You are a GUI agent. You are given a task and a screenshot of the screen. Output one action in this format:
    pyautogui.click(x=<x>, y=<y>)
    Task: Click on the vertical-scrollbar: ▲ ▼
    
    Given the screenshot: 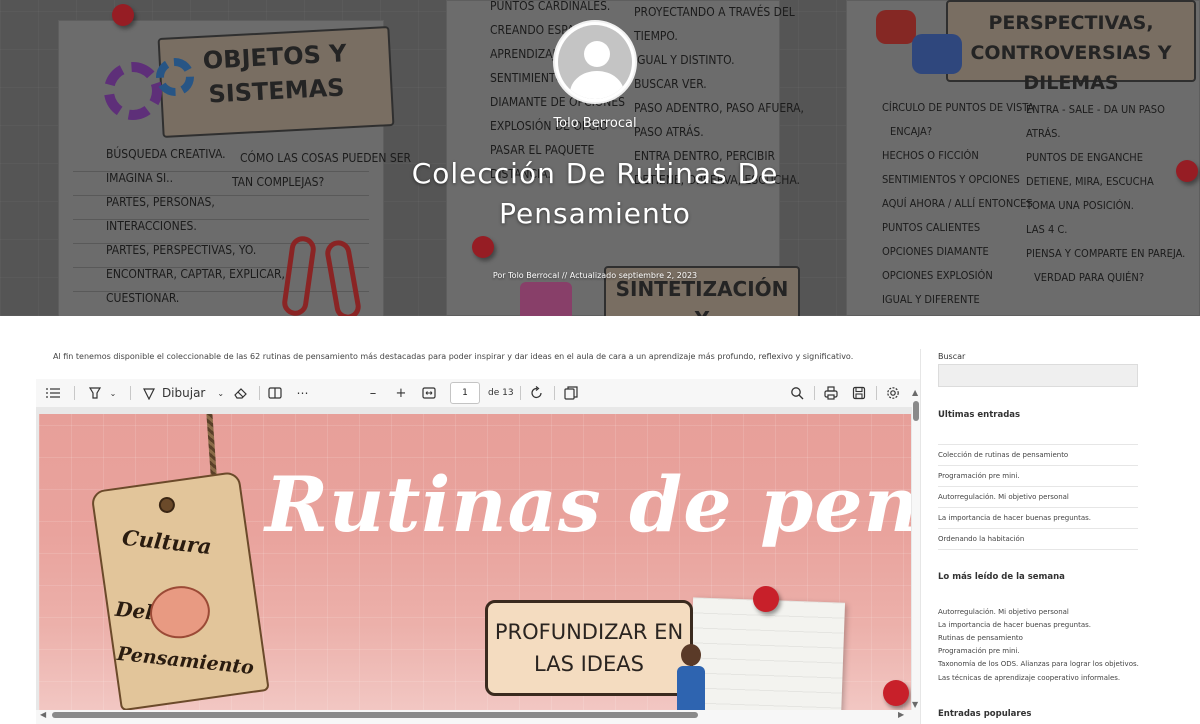 What is the action you would take?
    pyautogui.click(x=916, y=549)
    